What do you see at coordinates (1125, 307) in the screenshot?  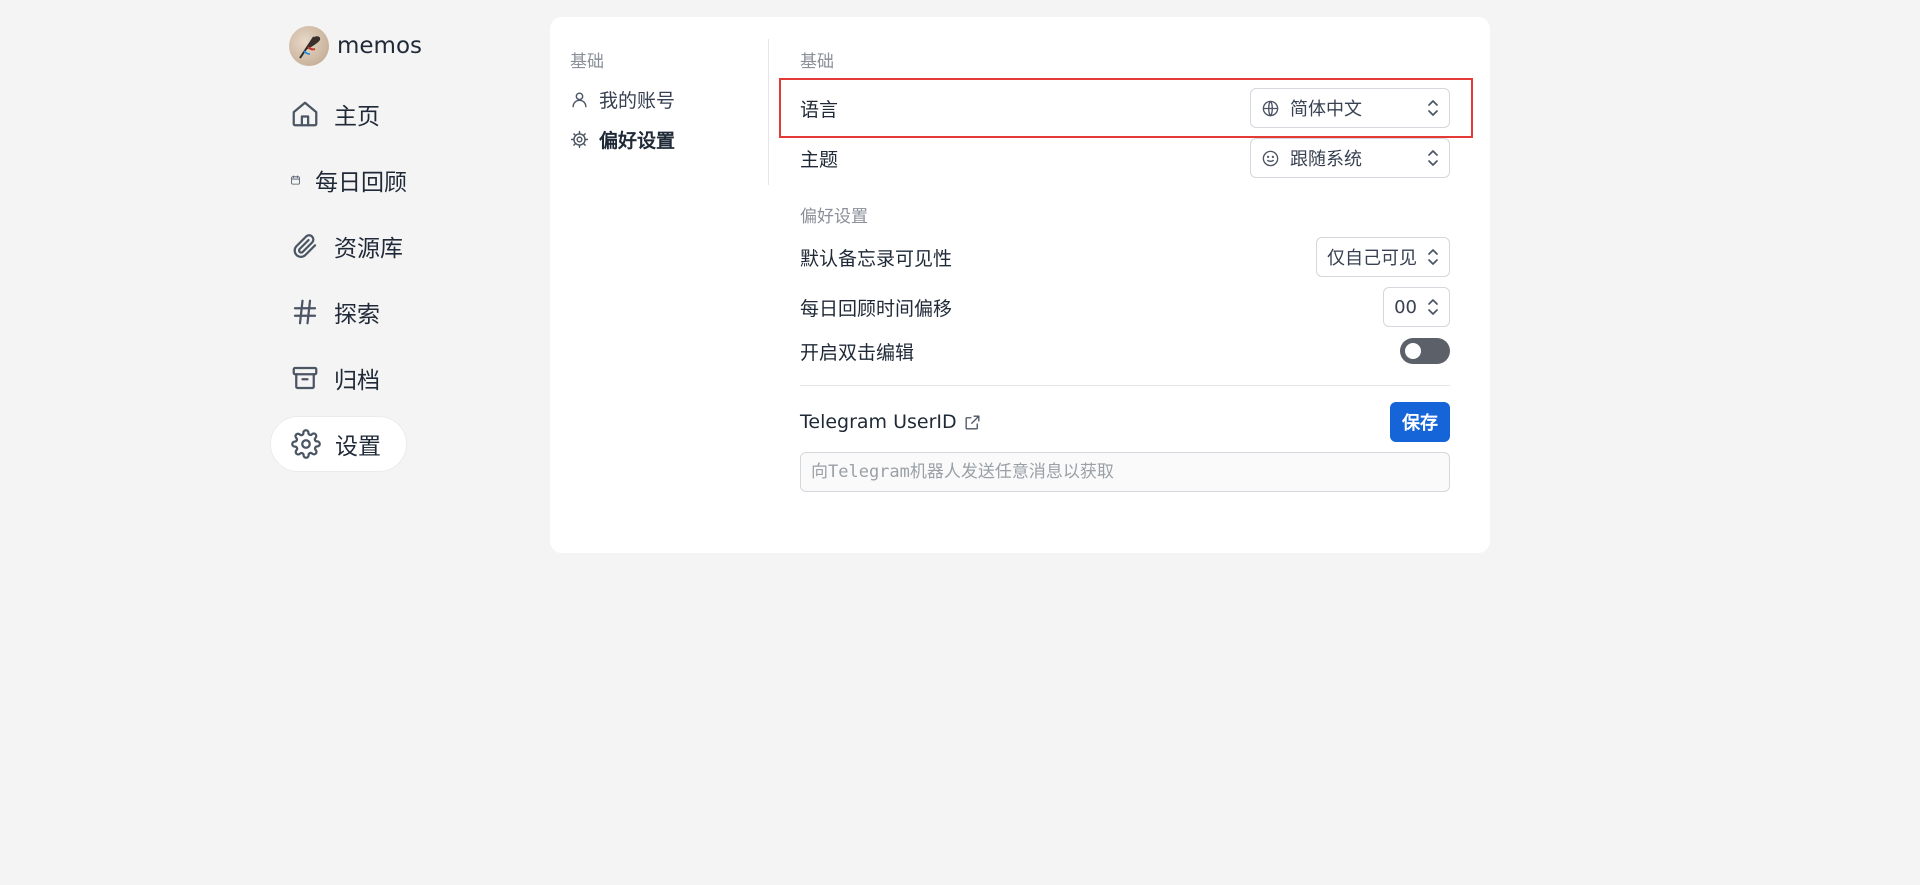 I see `review-offset-row: 每日回顾时间偏移 00` at bounding box center [1125, 307].